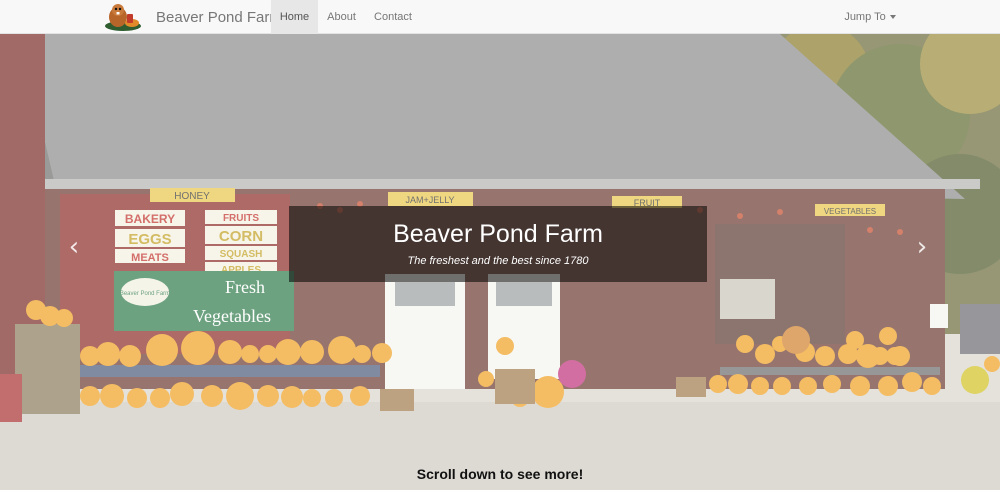 This screenshot has width=1000, height=490. I want to click on nav-link-contact: Contact, so click(393, 17).